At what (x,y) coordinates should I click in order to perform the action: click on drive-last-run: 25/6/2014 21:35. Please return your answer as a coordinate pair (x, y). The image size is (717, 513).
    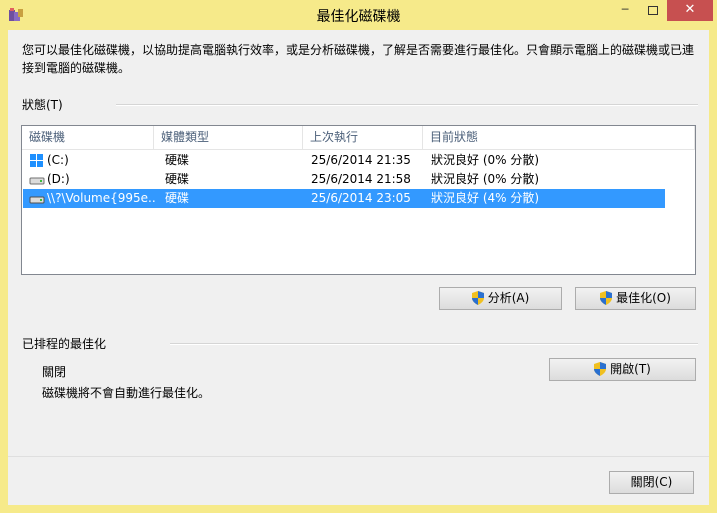
    Looking at the image, I should click on (361, 160).